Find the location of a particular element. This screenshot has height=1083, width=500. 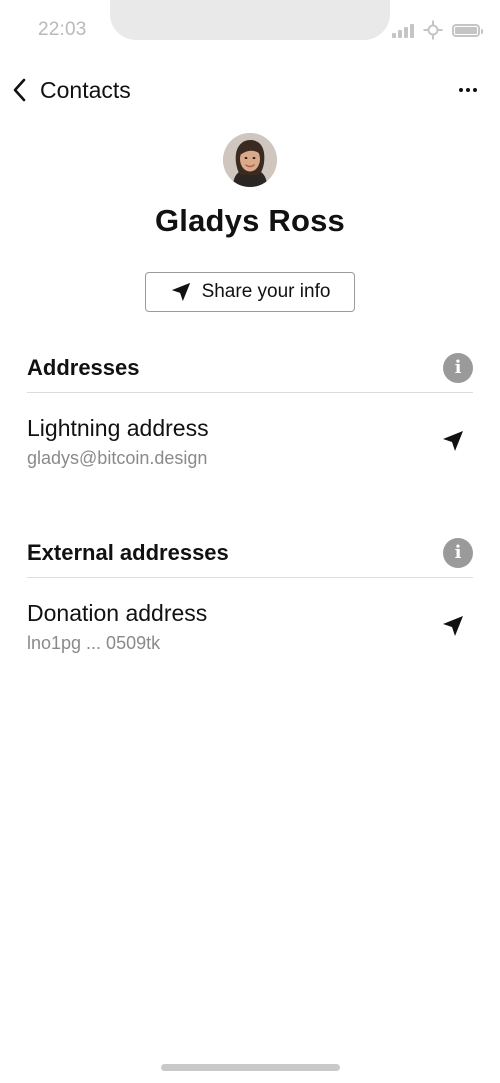

status-time: 22:03 is located at coordinates (62, 29).